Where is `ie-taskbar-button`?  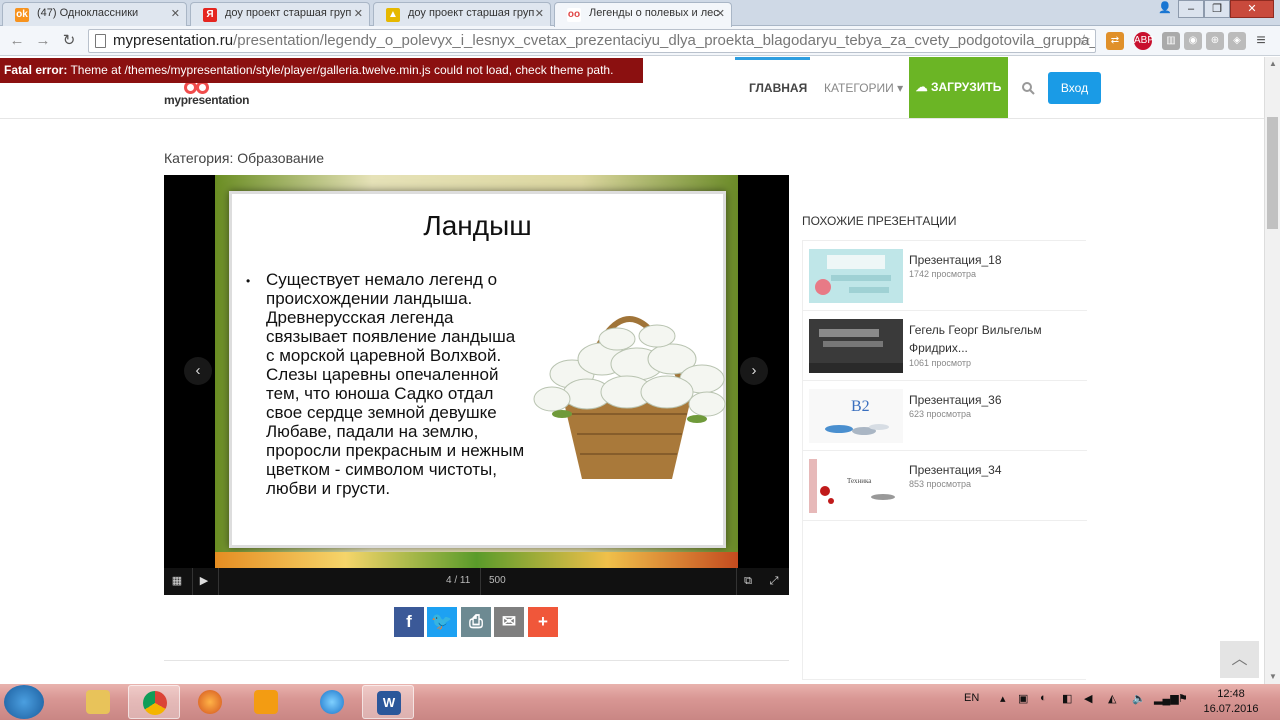
ie-taskbar-button is located at coordinates (332, 702).